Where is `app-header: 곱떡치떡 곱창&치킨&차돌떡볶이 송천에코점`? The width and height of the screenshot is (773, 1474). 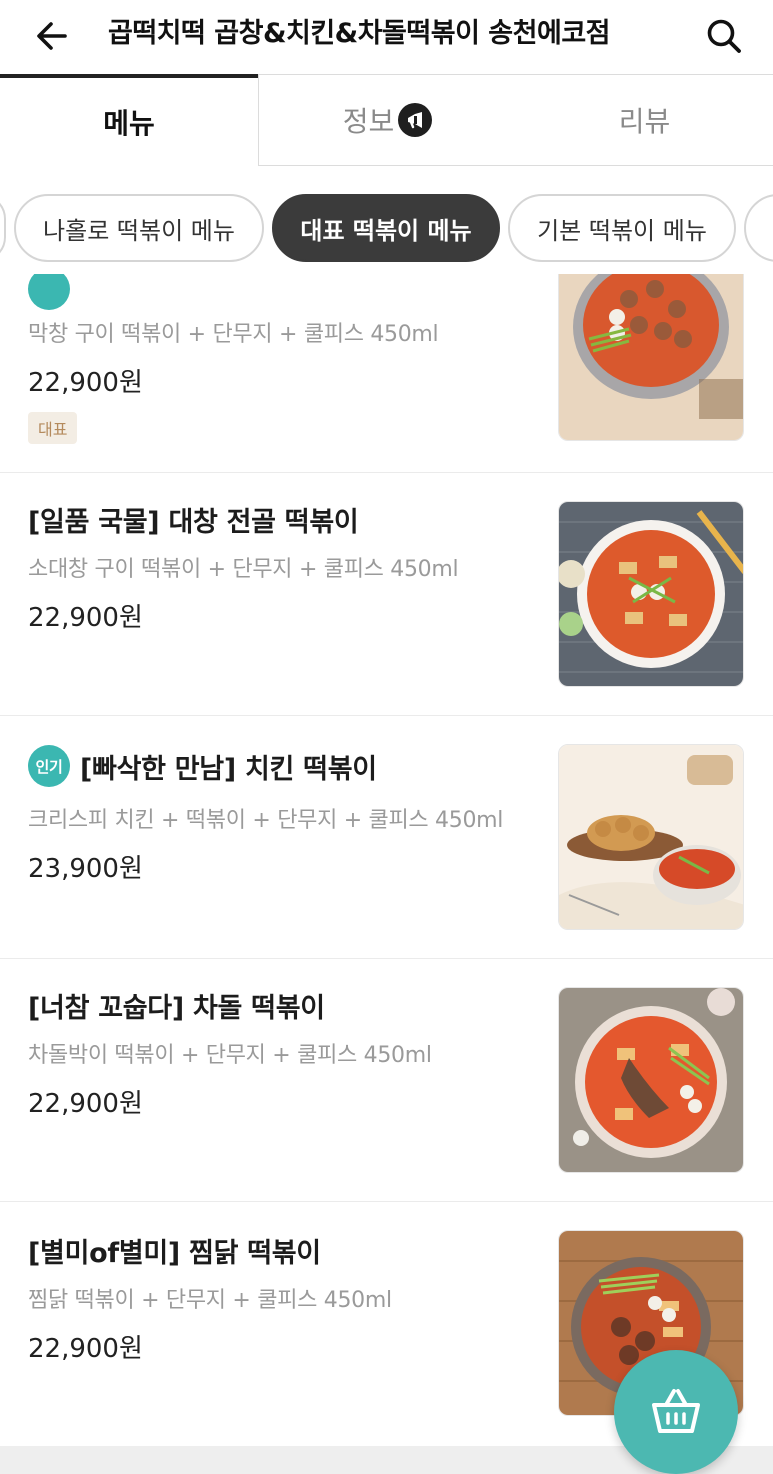 app-header: 곱떡치떡 곱창&치킨&차돌떡볶이 송천에코점 is located at coordinates (386, 37).